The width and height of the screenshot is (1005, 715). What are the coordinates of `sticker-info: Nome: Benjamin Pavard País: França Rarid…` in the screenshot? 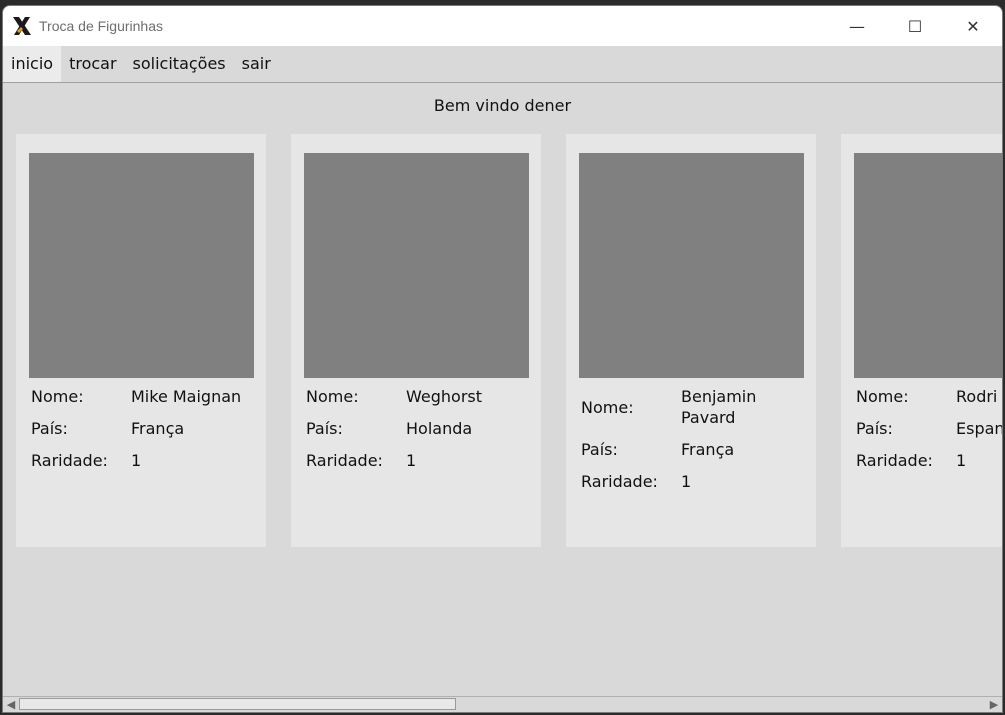 It's located at (693, 439).